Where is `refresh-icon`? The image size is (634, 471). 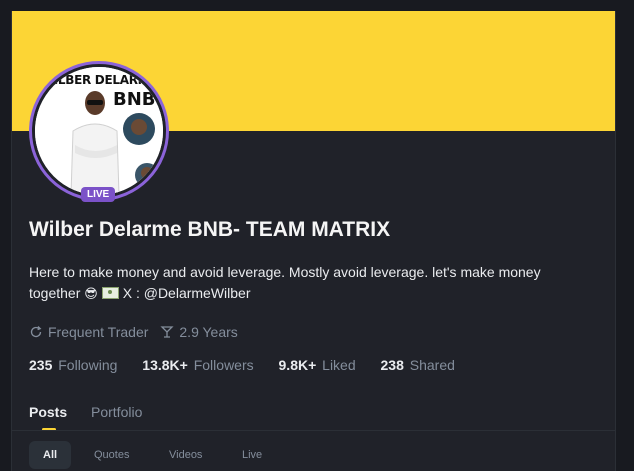
refresh-icon is located at coordinates (36, 332).